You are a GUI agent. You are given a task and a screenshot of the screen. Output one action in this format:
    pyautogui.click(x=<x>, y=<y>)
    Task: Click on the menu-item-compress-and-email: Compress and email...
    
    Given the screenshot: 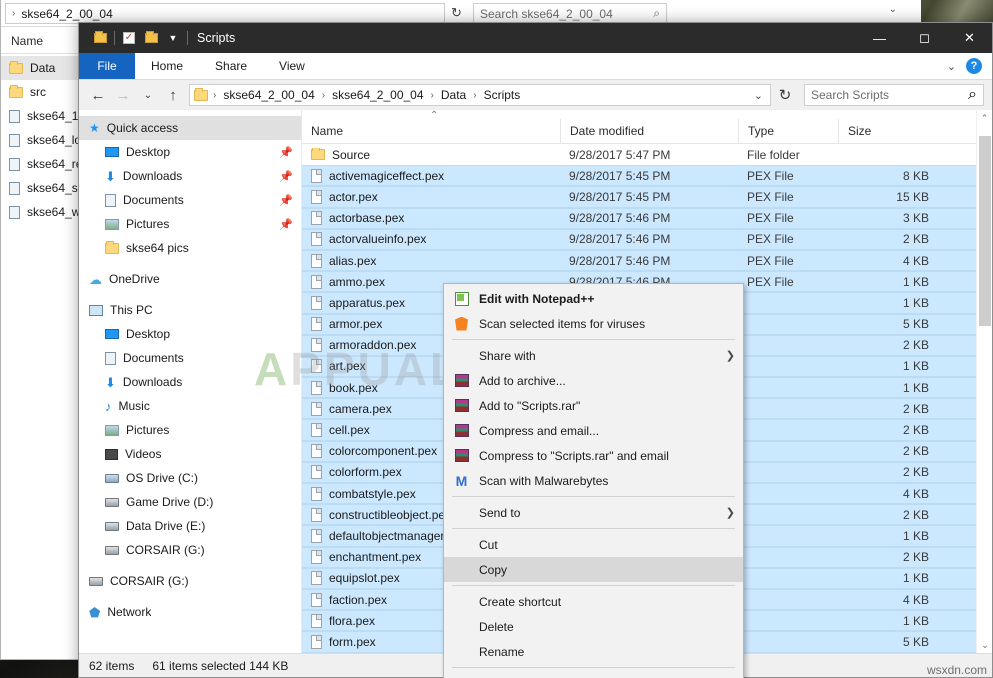 What is the action you would take?
    pyautogui.click(x=593, y=430)
    